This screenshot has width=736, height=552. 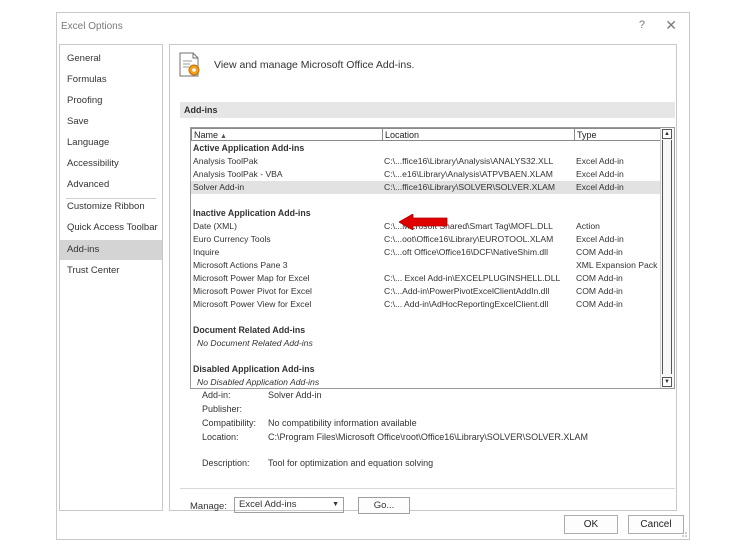 I want to click on add-ins-gear-icon, so click(x=189, y=64).